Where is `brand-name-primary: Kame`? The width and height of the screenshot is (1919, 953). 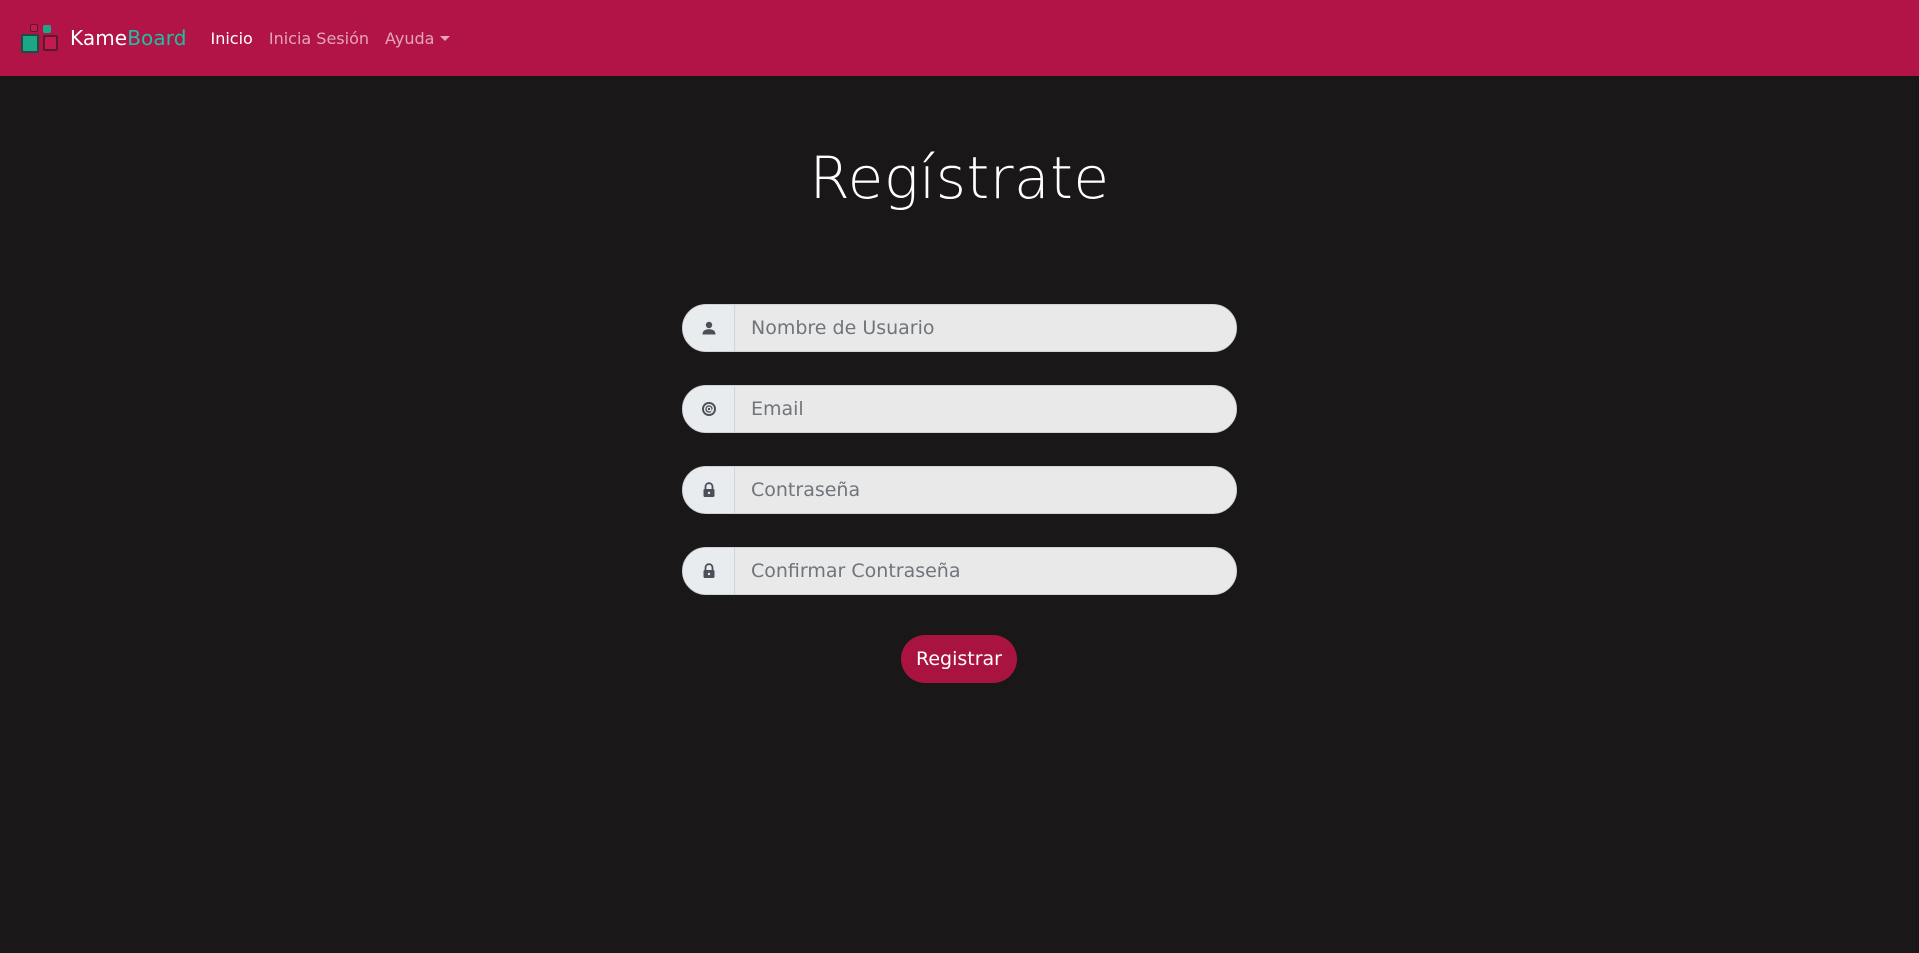
brand-name-primary: Kame is located at coordinates (99, 38).